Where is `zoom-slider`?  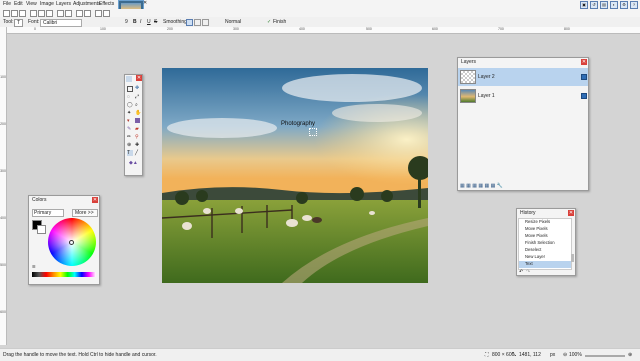
zoom-slider is located at coordinates (605, 356).